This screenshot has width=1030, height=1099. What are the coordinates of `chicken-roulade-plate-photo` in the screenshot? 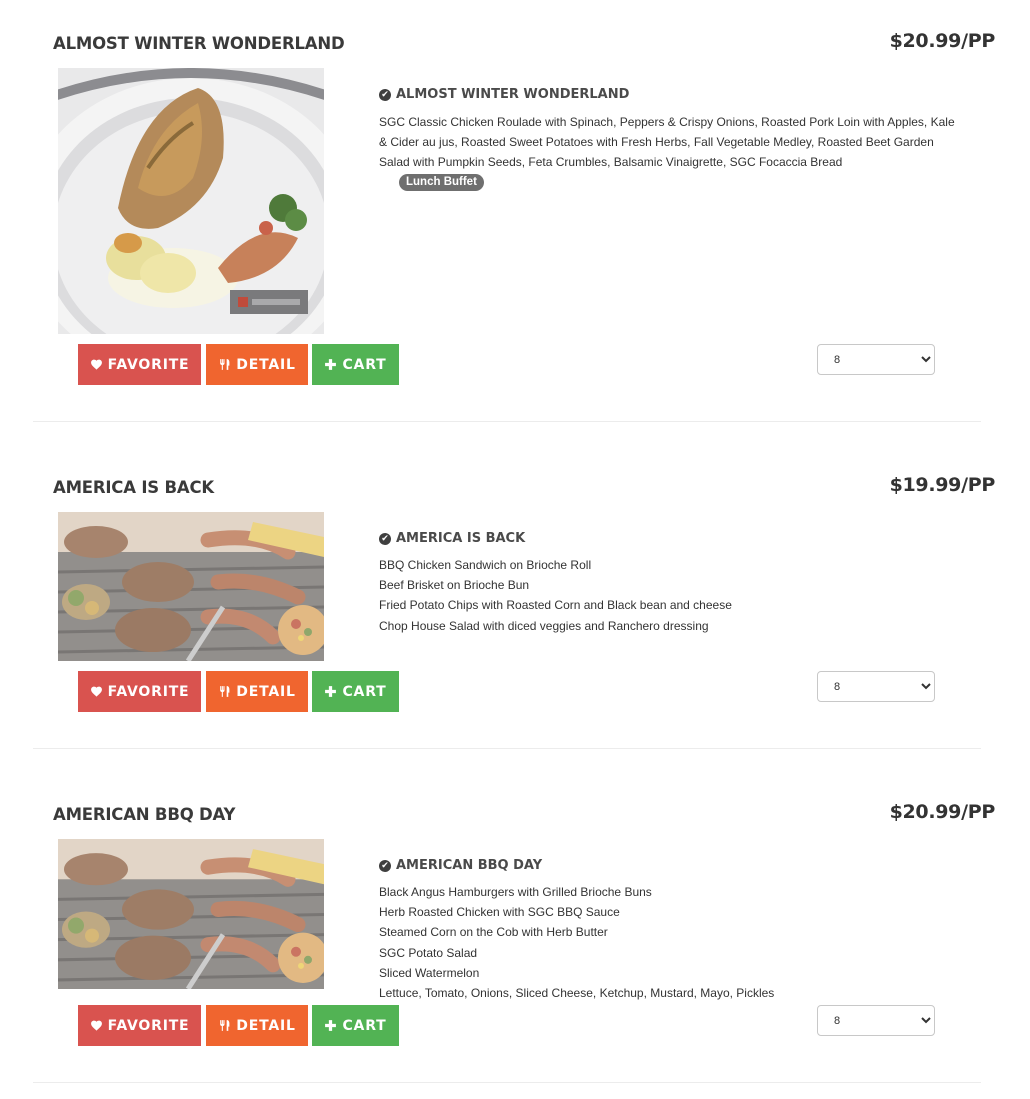 It's located at (191, 201).